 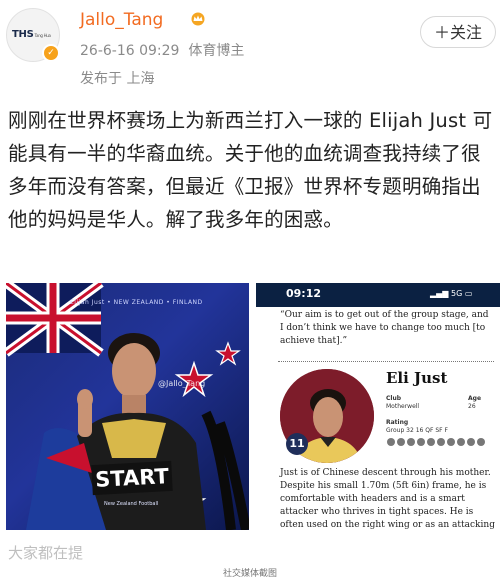 What do you see at coordinates (417, 426) in the screenshot?
I see `rating-info: Rating Group 32 16 QF SF F` at bounding box center [417, 426].